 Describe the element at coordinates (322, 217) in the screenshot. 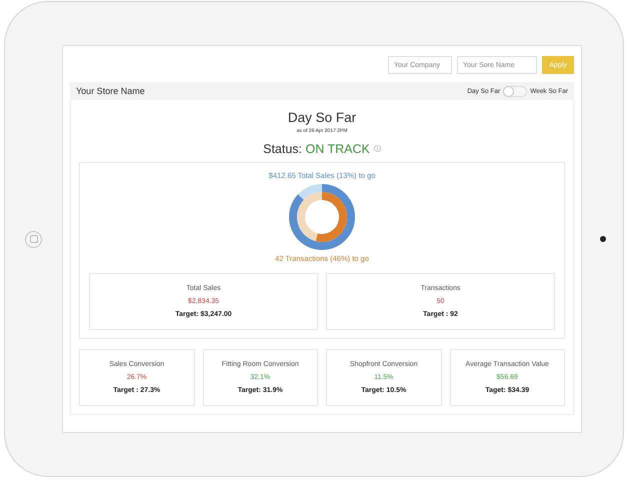

I see `donut-chart-drawing` at that location.